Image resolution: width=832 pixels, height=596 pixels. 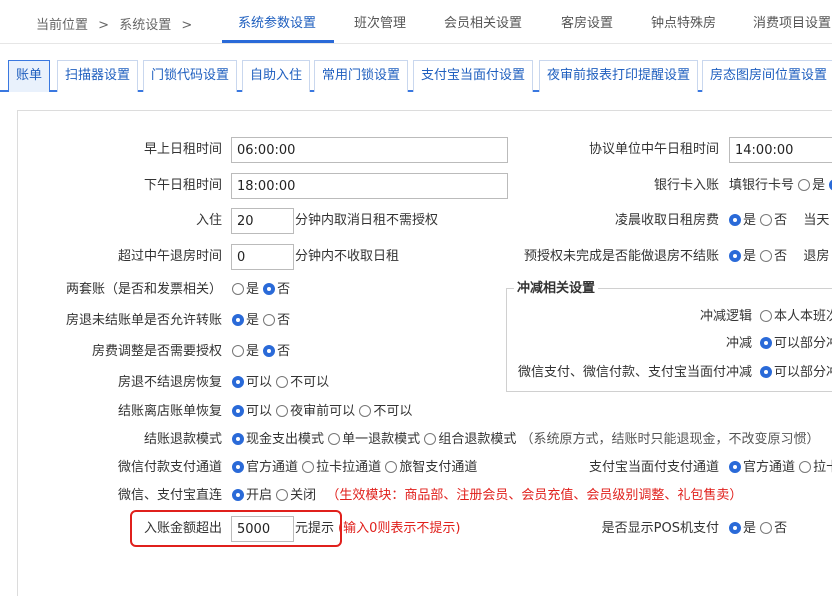 I want to click on rate-adjust-options: 是 否, so click(x=261, y=352).